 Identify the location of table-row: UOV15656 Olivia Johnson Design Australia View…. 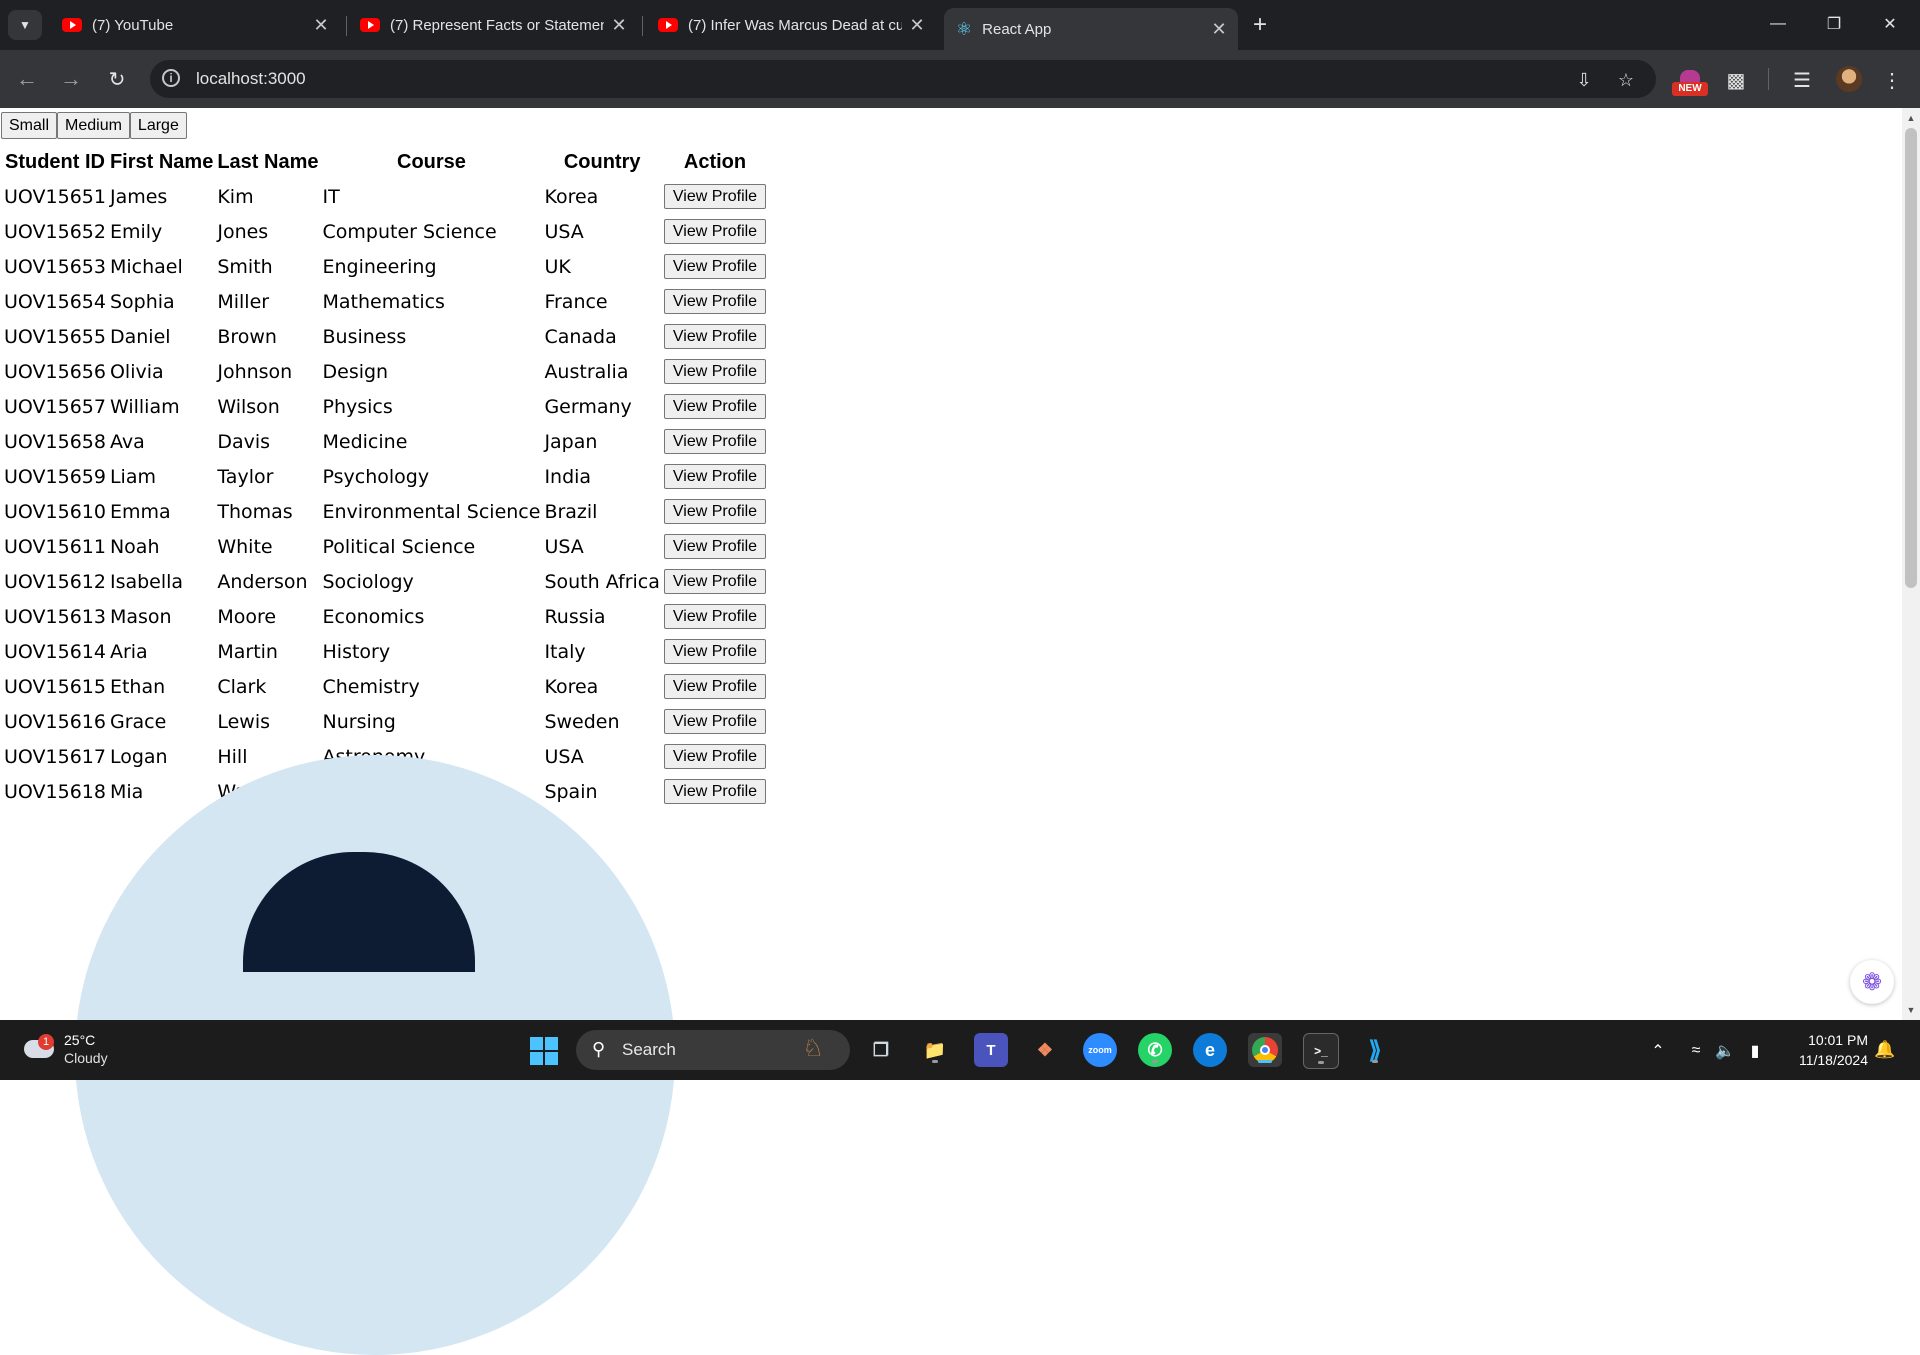
(385, 371).